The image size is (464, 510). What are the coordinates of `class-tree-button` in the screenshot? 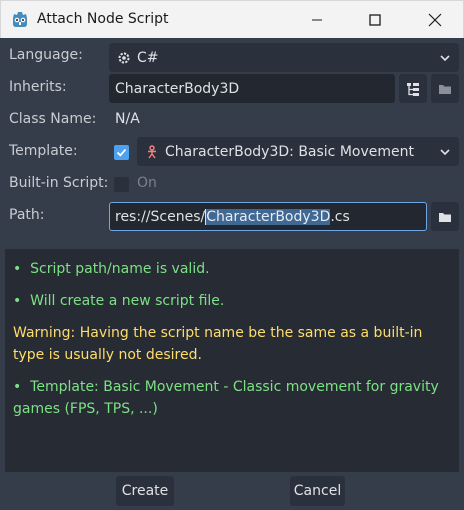 It's located at (413, 88).